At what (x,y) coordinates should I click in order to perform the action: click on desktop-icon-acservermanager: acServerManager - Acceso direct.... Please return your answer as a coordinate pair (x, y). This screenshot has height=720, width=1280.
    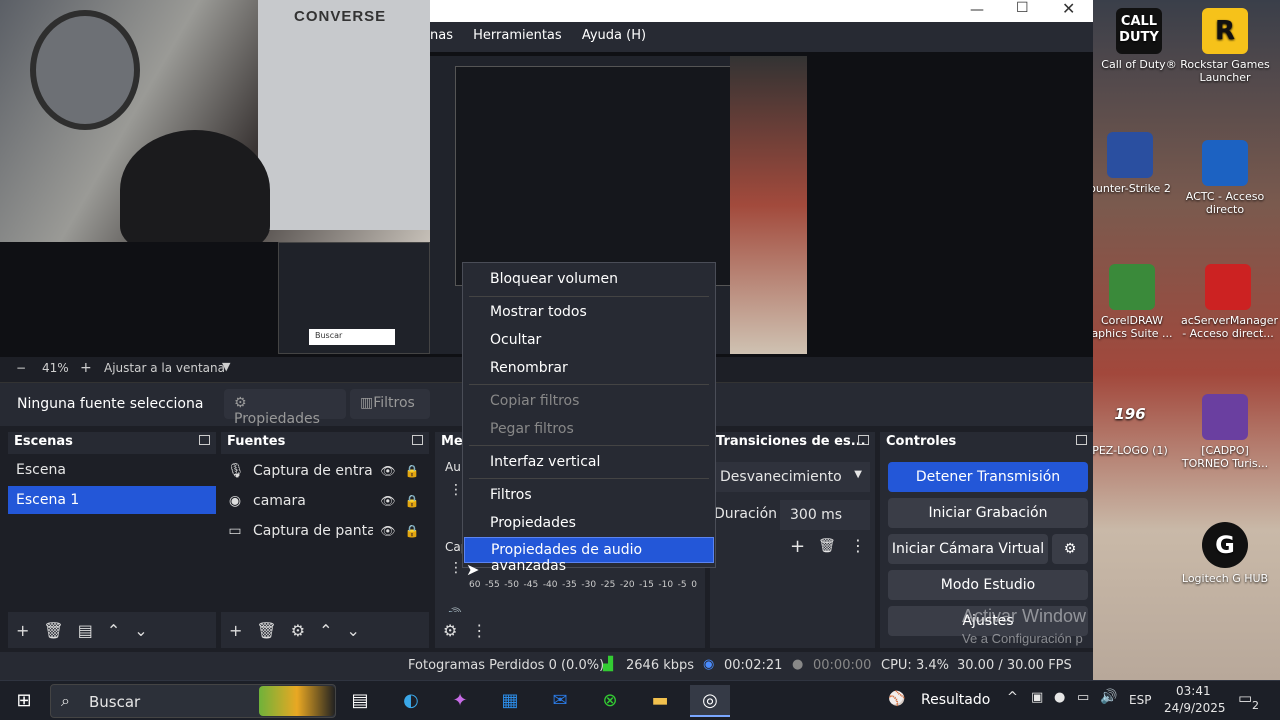
    Looking at the image, I should click on (1229, 302).